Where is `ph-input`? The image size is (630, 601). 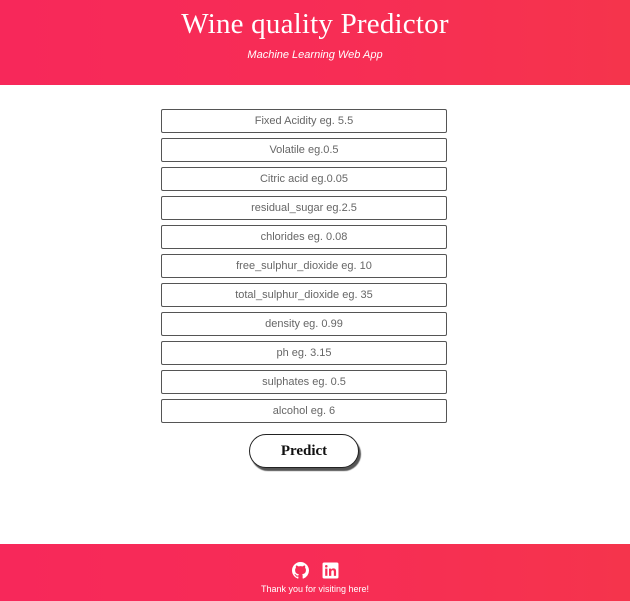 ph-input is located at coordinates (304, 353).